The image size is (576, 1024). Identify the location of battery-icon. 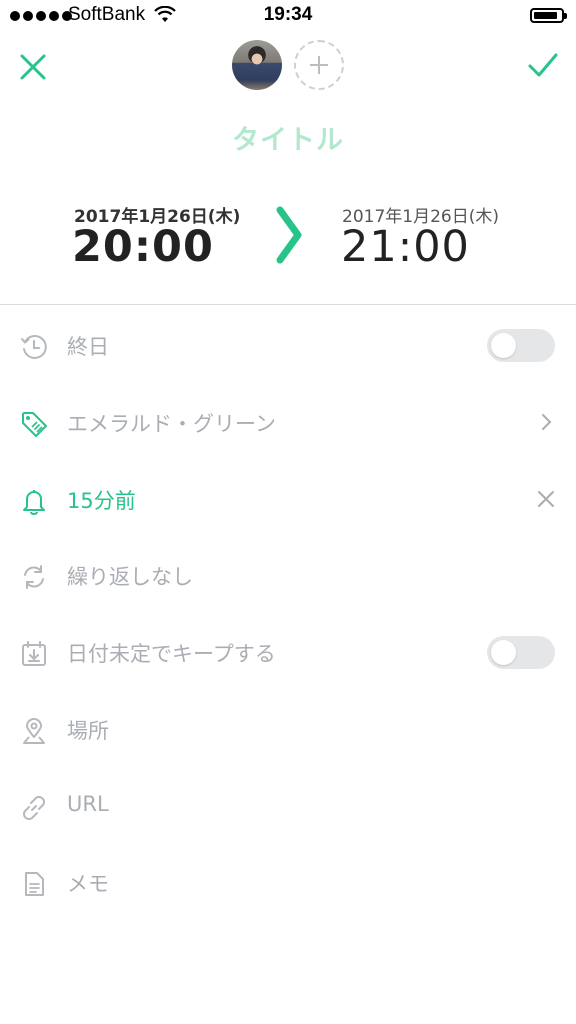
(548, 15).